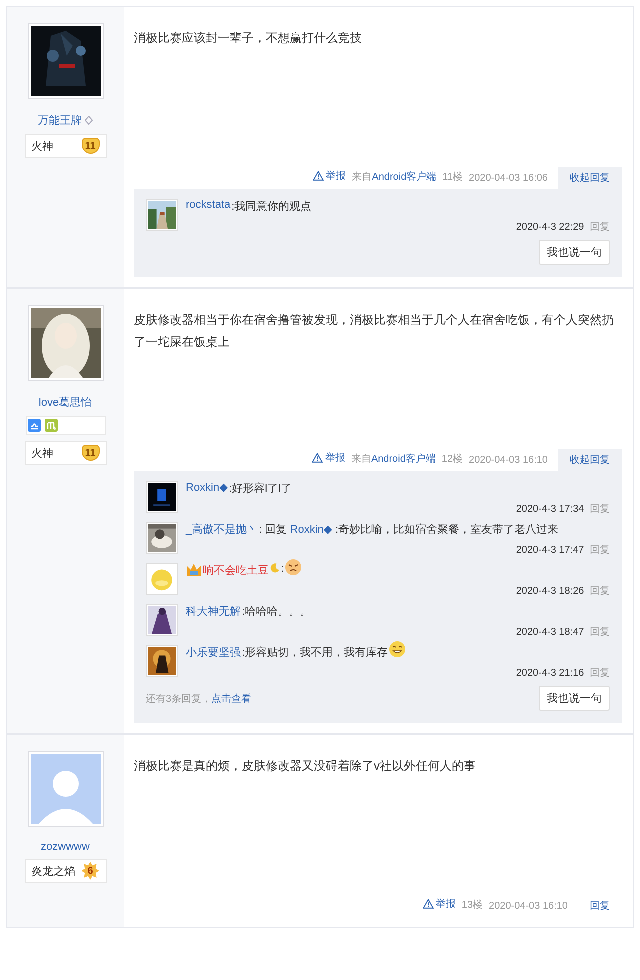 The height and width of the screenshot is (980, 640). What do you see at coordinates (54, 871) in the screenshot?
I see `level-title: 炎龙之焰` at bounding box center [54, 871].